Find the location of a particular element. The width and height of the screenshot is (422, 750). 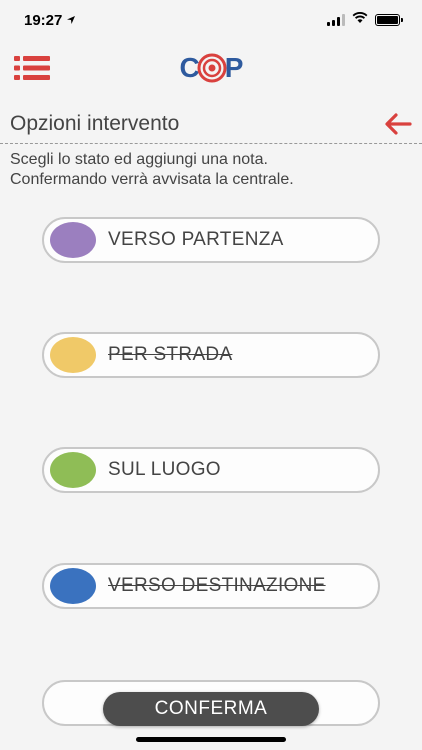

arrow-left-icon is located at coordinates (398, 123).